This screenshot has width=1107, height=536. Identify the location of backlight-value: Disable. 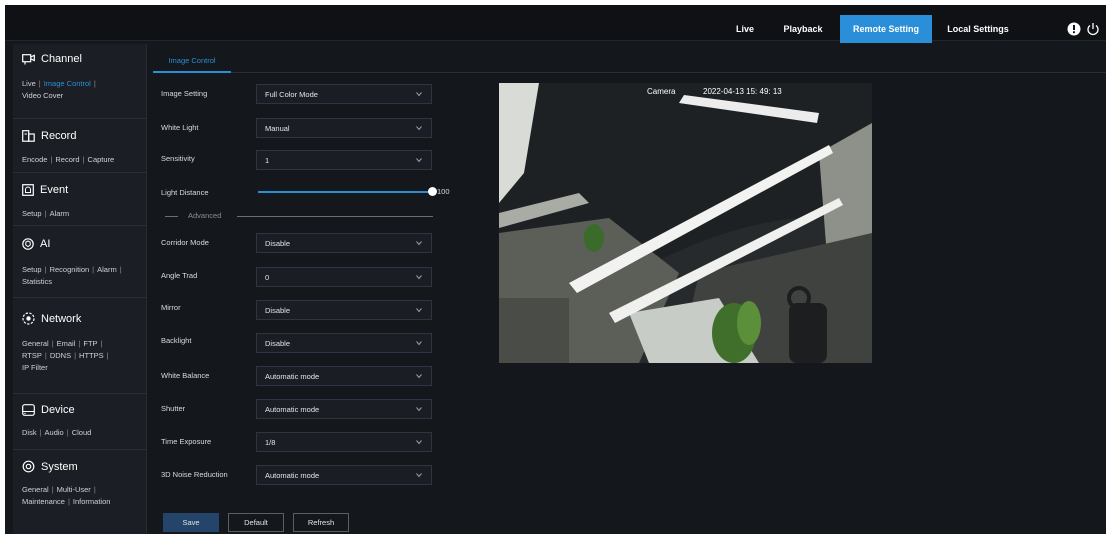
(278, 343).